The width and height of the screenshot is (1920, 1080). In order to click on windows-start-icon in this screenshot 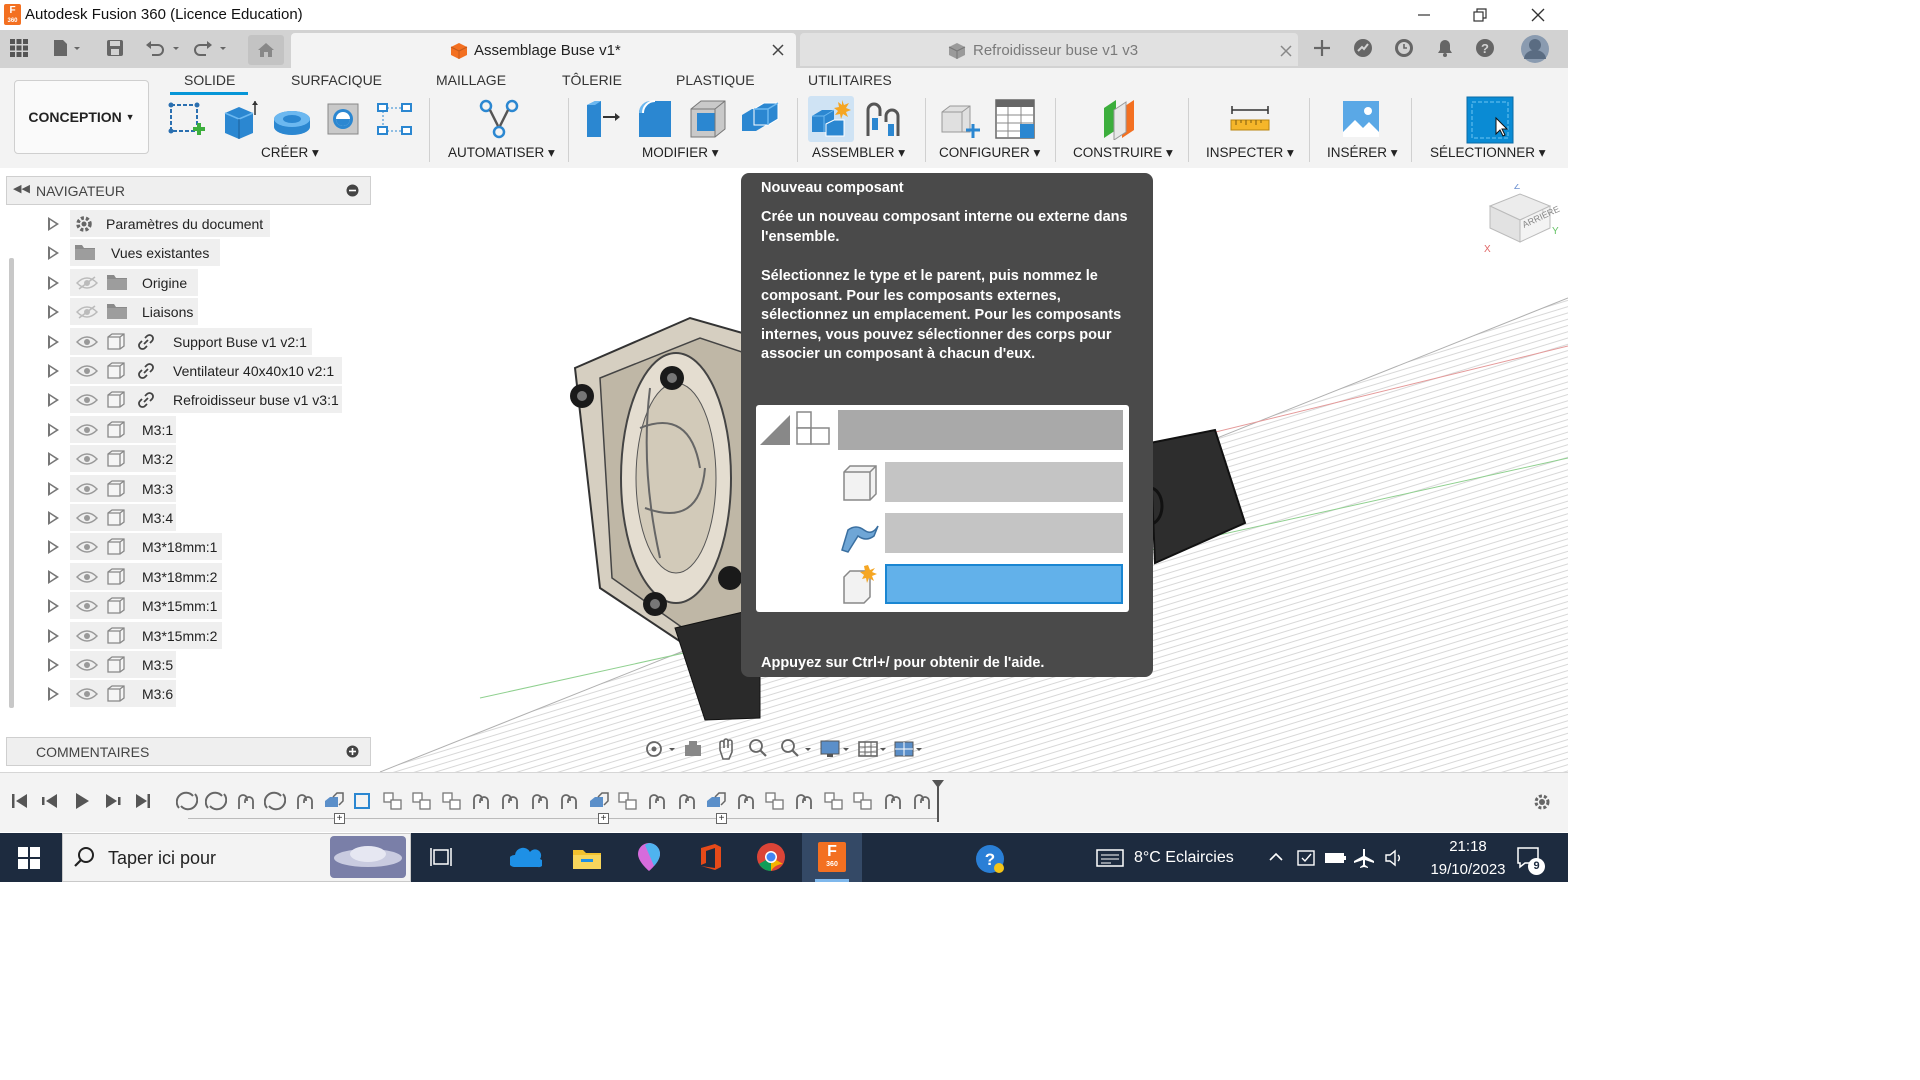, I will do `click(29, 860)`.